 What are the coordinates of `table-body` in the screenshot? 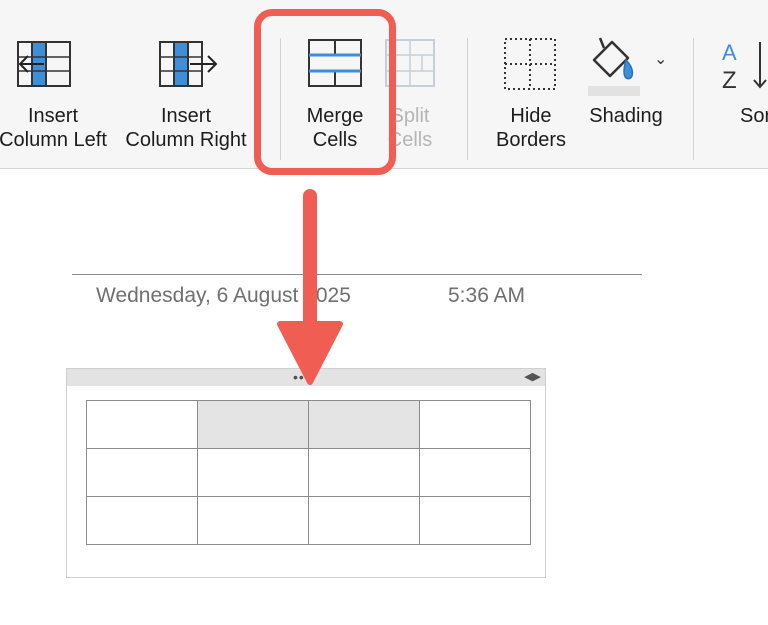 It's located at (308, 472).